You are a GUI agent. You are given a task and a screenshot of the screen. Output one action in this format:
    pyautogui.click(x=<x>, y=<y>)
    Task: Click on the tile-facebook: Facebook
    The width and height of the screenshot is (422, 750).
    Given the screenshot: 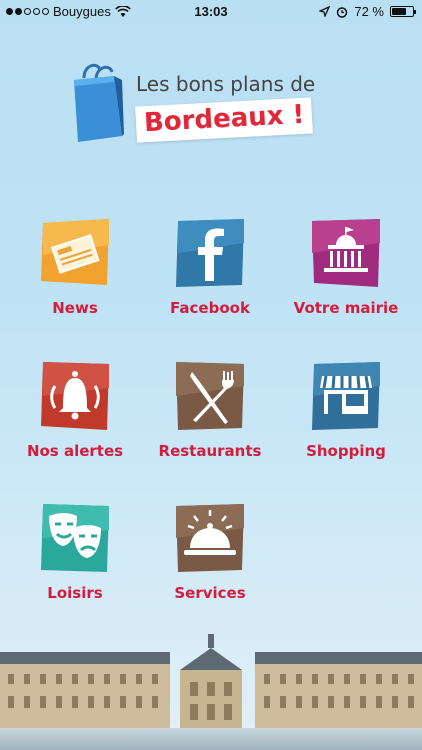 What is the action you would take?
    pyautogui.click(x=210, y=266)
    